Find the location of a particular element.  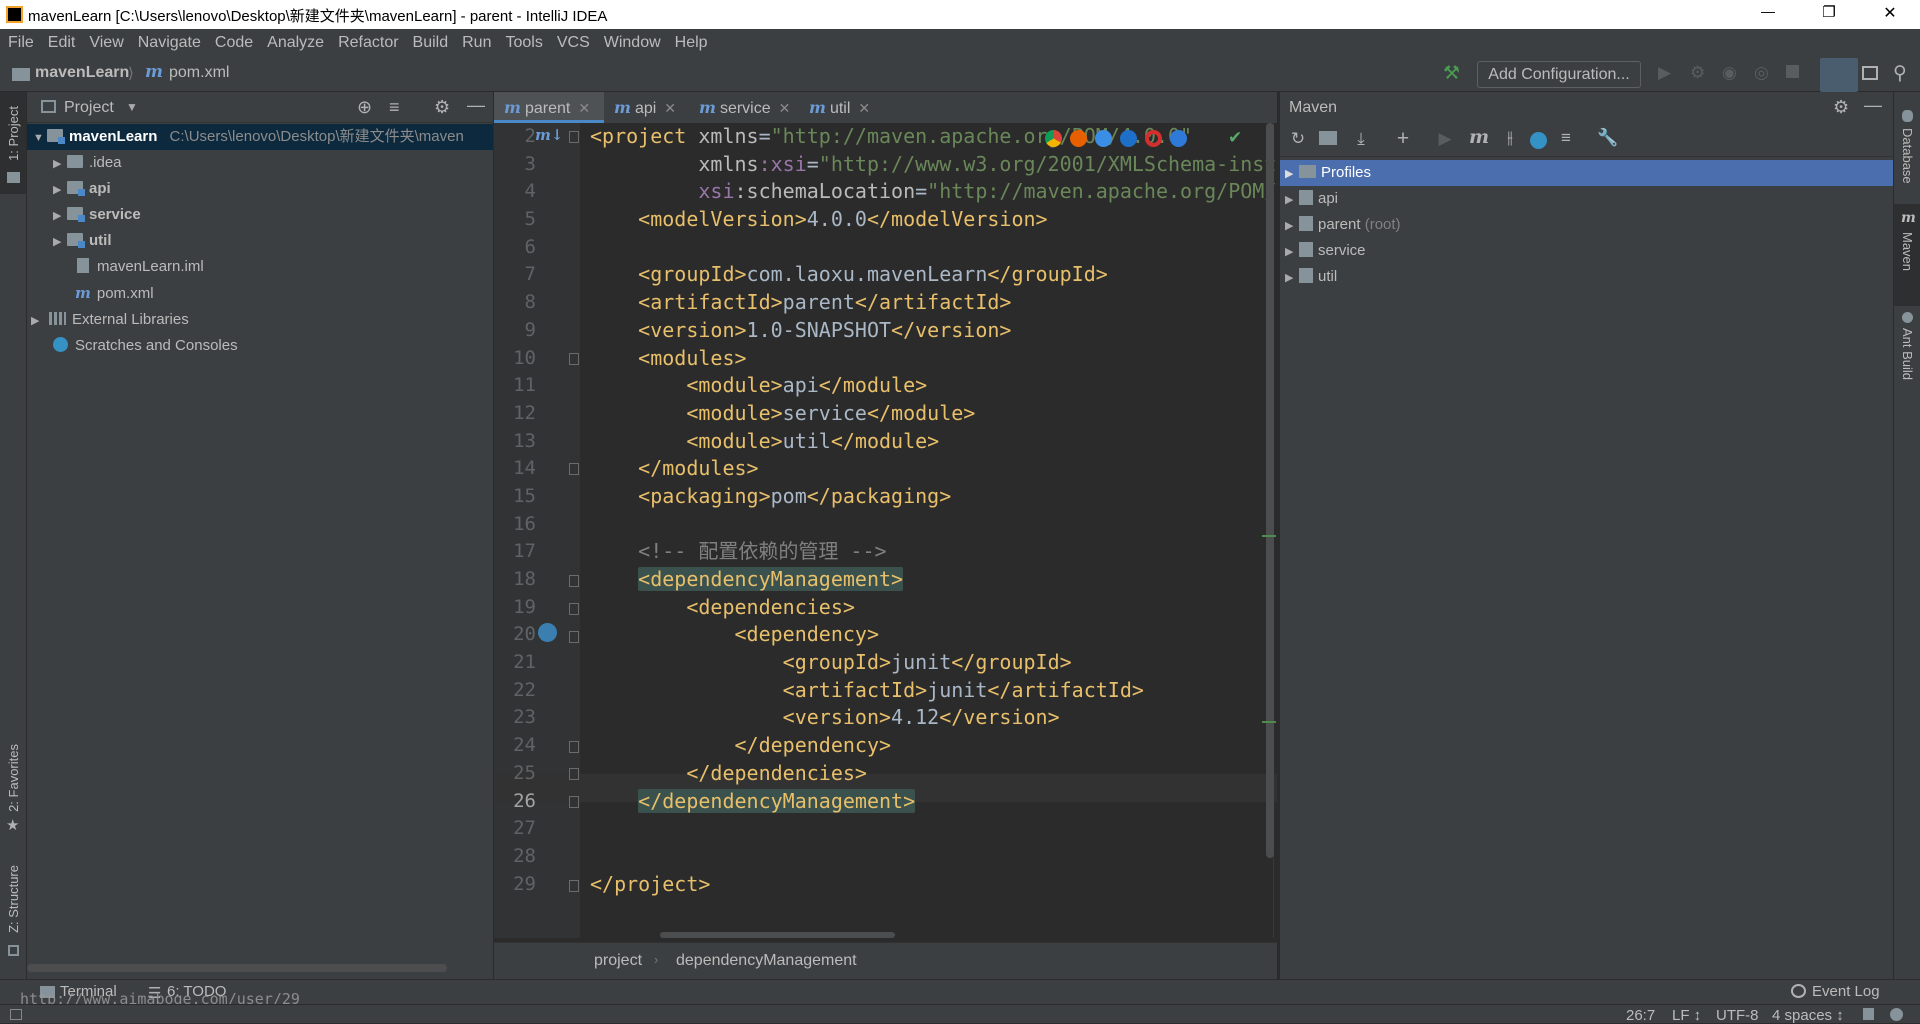

expand-arrow-icon: ▼ is located at coordinates (40, 138).